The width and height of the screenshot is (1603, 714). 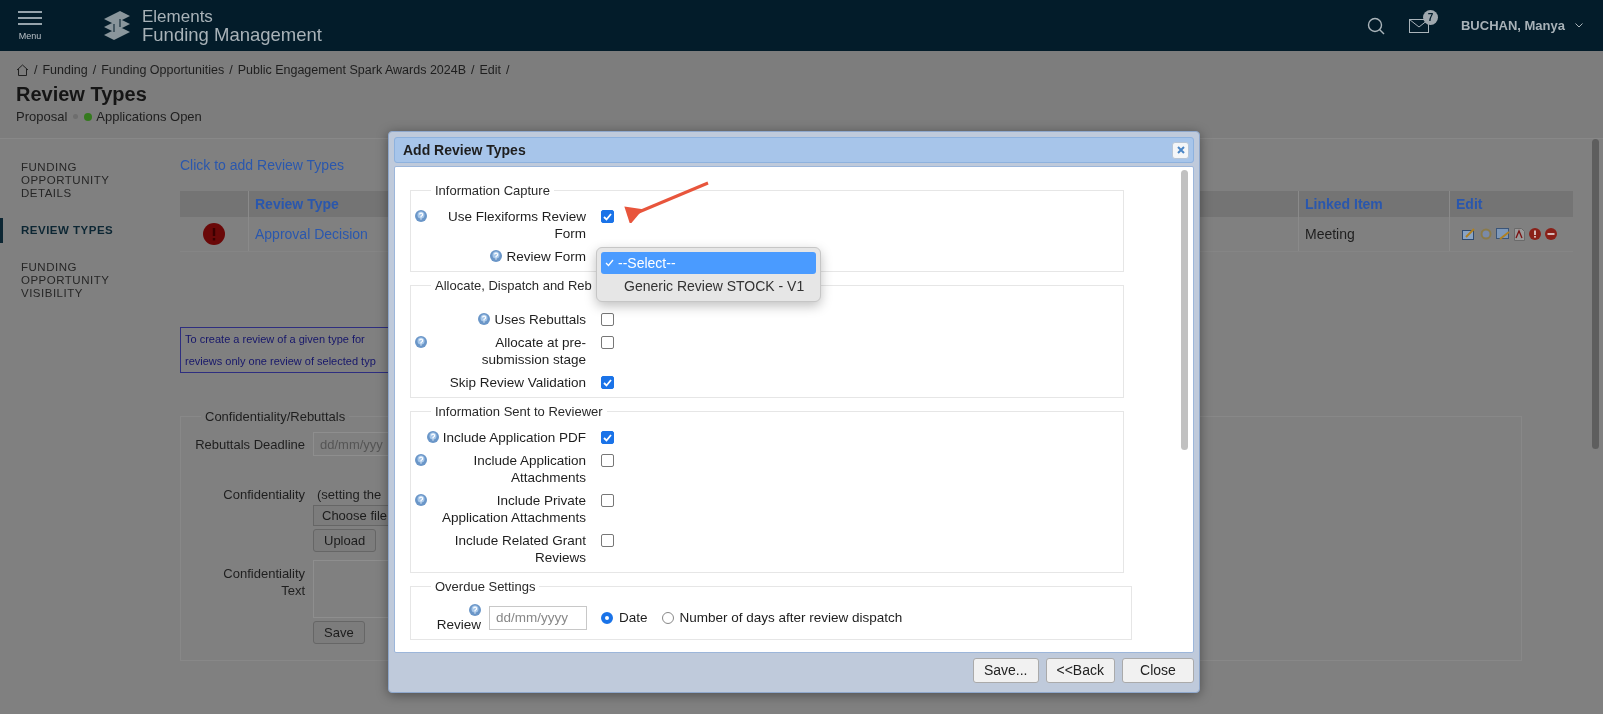 What do you see at coordinates (1503, 234) in the screenshot?
I see `form-edit-icon` at bounding box center [1503, 234].